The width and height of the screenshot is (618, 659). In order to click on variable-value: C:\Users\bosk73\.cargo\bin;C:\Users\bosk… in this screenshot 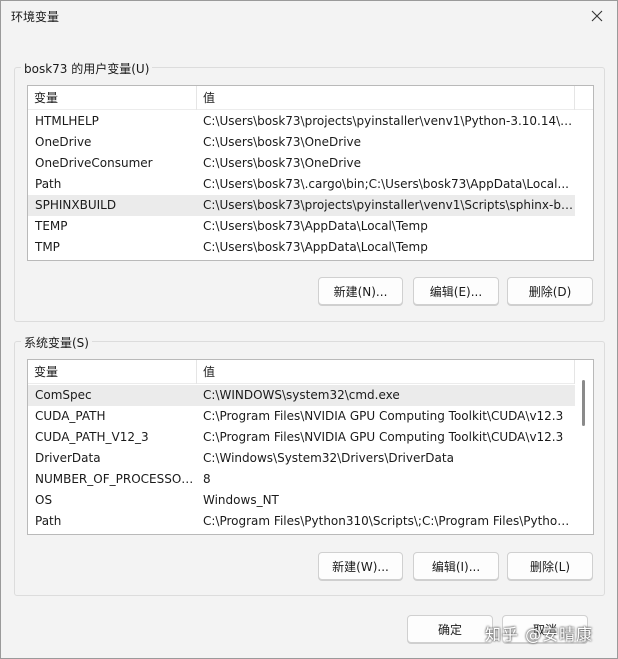, I will do `click(386, 184)`.